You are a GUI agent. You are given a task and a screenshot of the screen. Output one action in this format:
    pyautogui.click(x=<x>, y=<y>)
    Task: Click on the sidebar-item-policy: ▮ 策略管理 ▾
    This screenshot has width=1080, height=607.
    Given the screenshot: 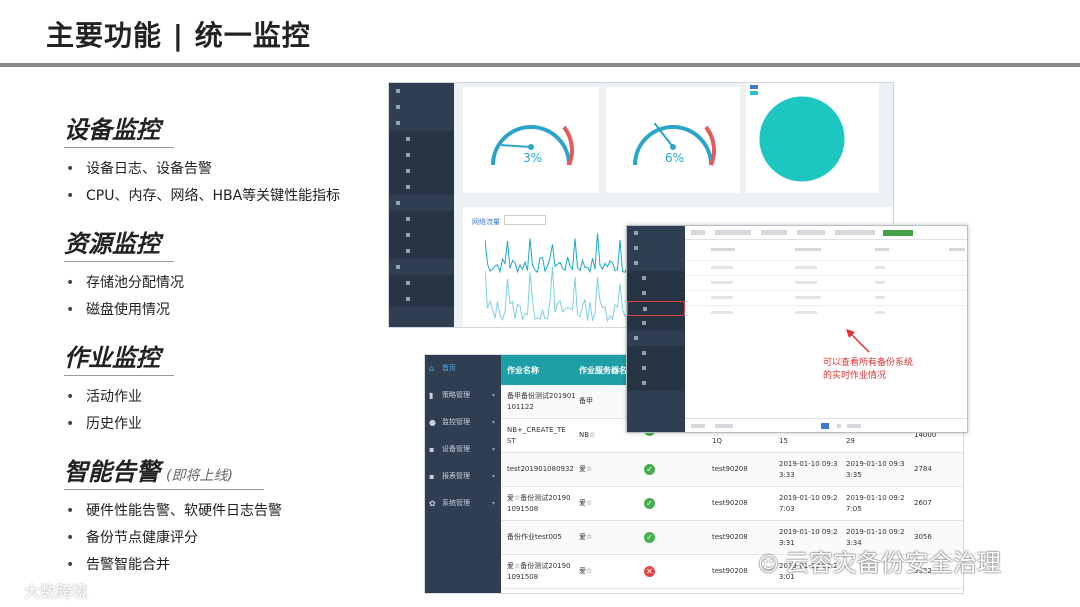 What is the action you would take?
    pyautogui.click(x=463, y=395)
    